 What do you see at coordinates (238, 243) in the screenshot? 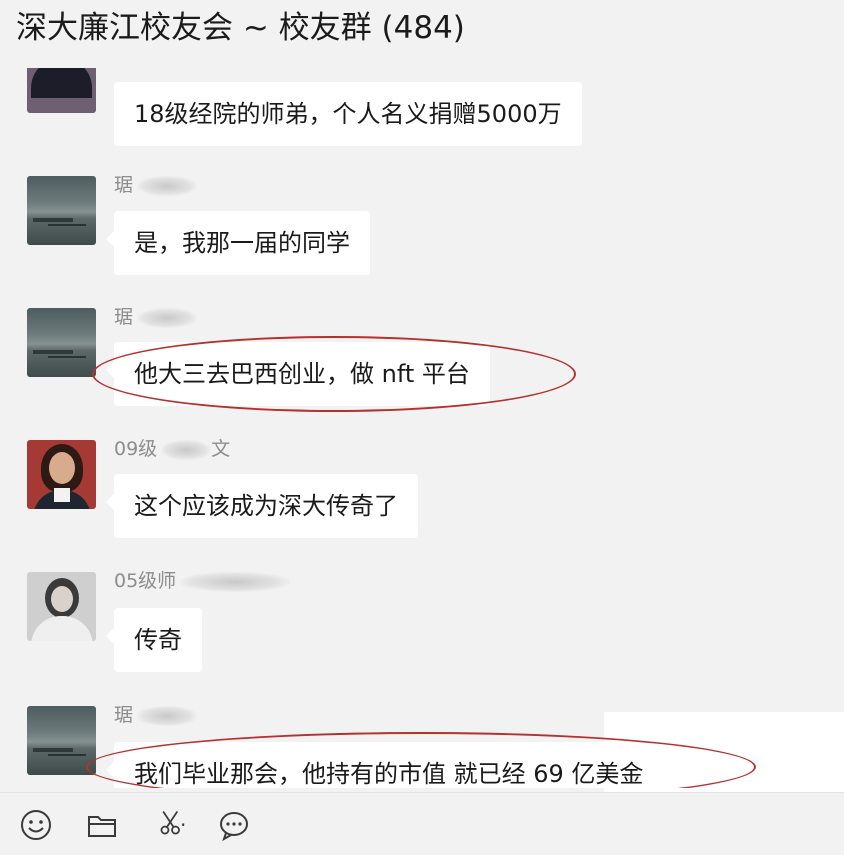
I see `message-bubble: 是，我那一届的同学` at bounding box center [238, 243].